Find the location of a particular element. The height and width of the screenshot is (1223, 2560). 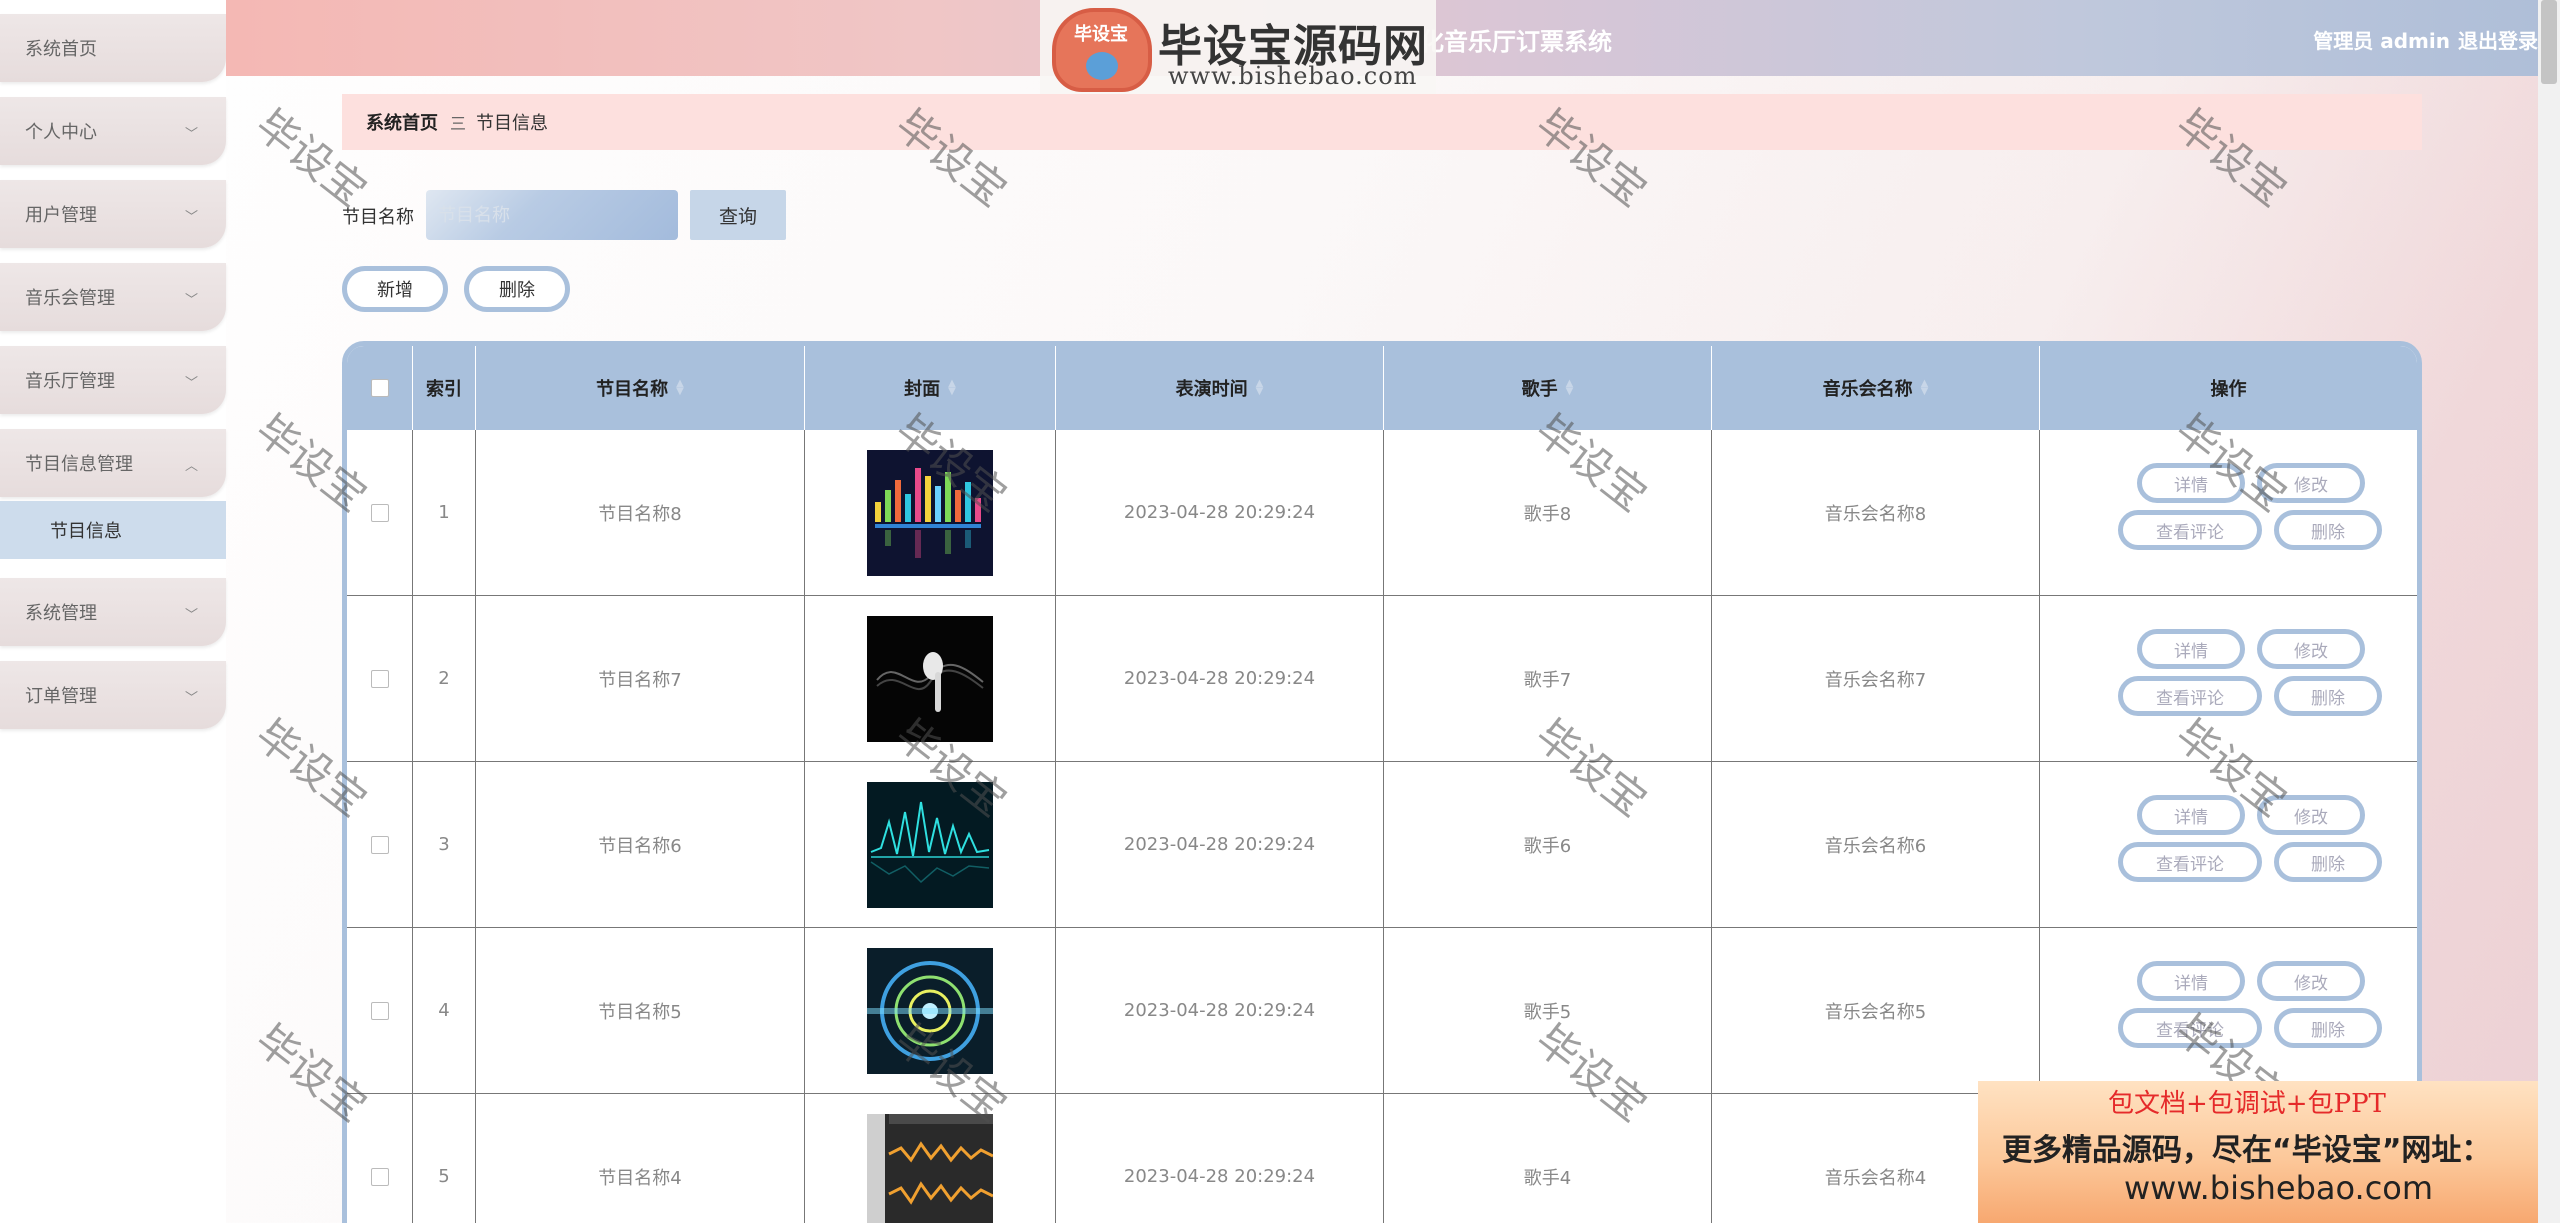

admin-label: 管理员 admin is located at coordinates (2381, 41).